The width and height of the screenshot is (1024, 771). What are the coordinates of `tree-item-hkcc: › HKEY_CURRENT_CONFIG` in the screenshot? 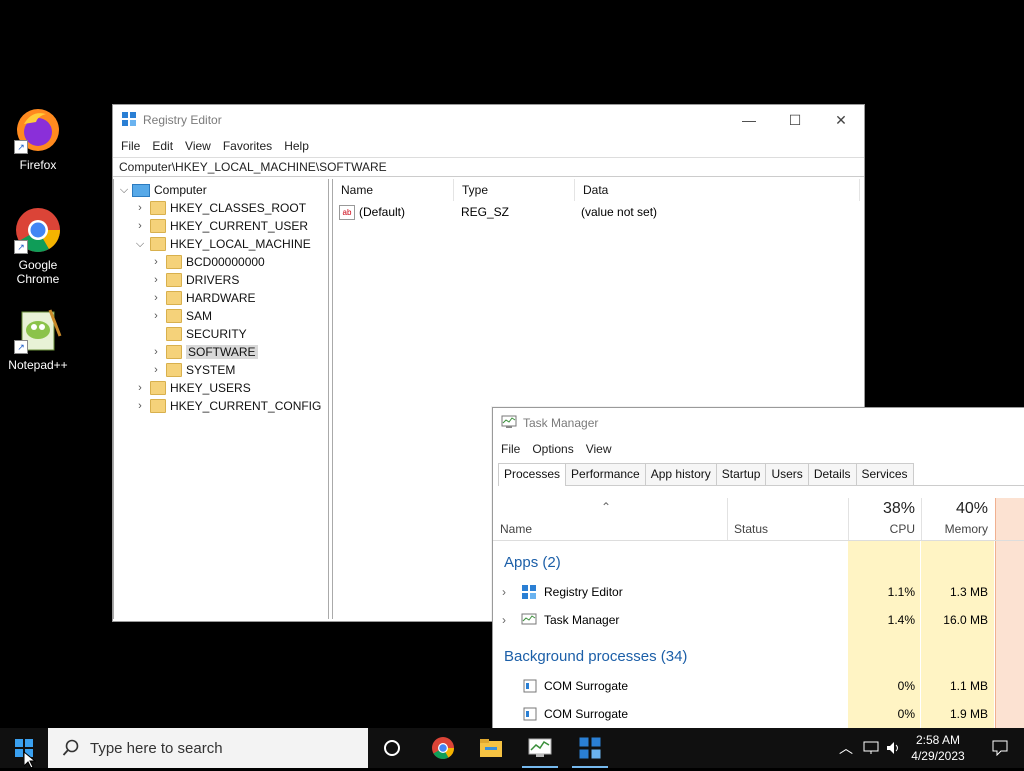 It's located at (227, 406).